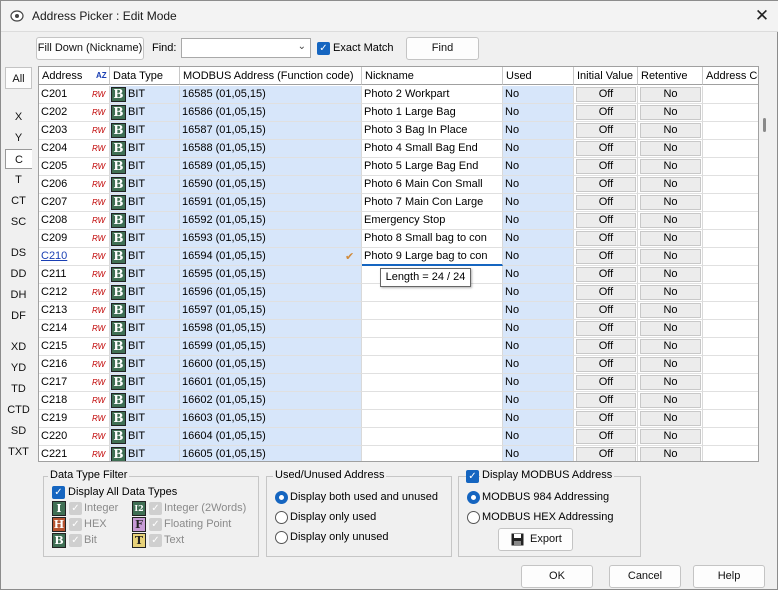 This screenshot has height=590, width=778. Describe the element at coordinates (670, 76) in the screenshot. I see `column-header-retentive: Retentive` at that location.